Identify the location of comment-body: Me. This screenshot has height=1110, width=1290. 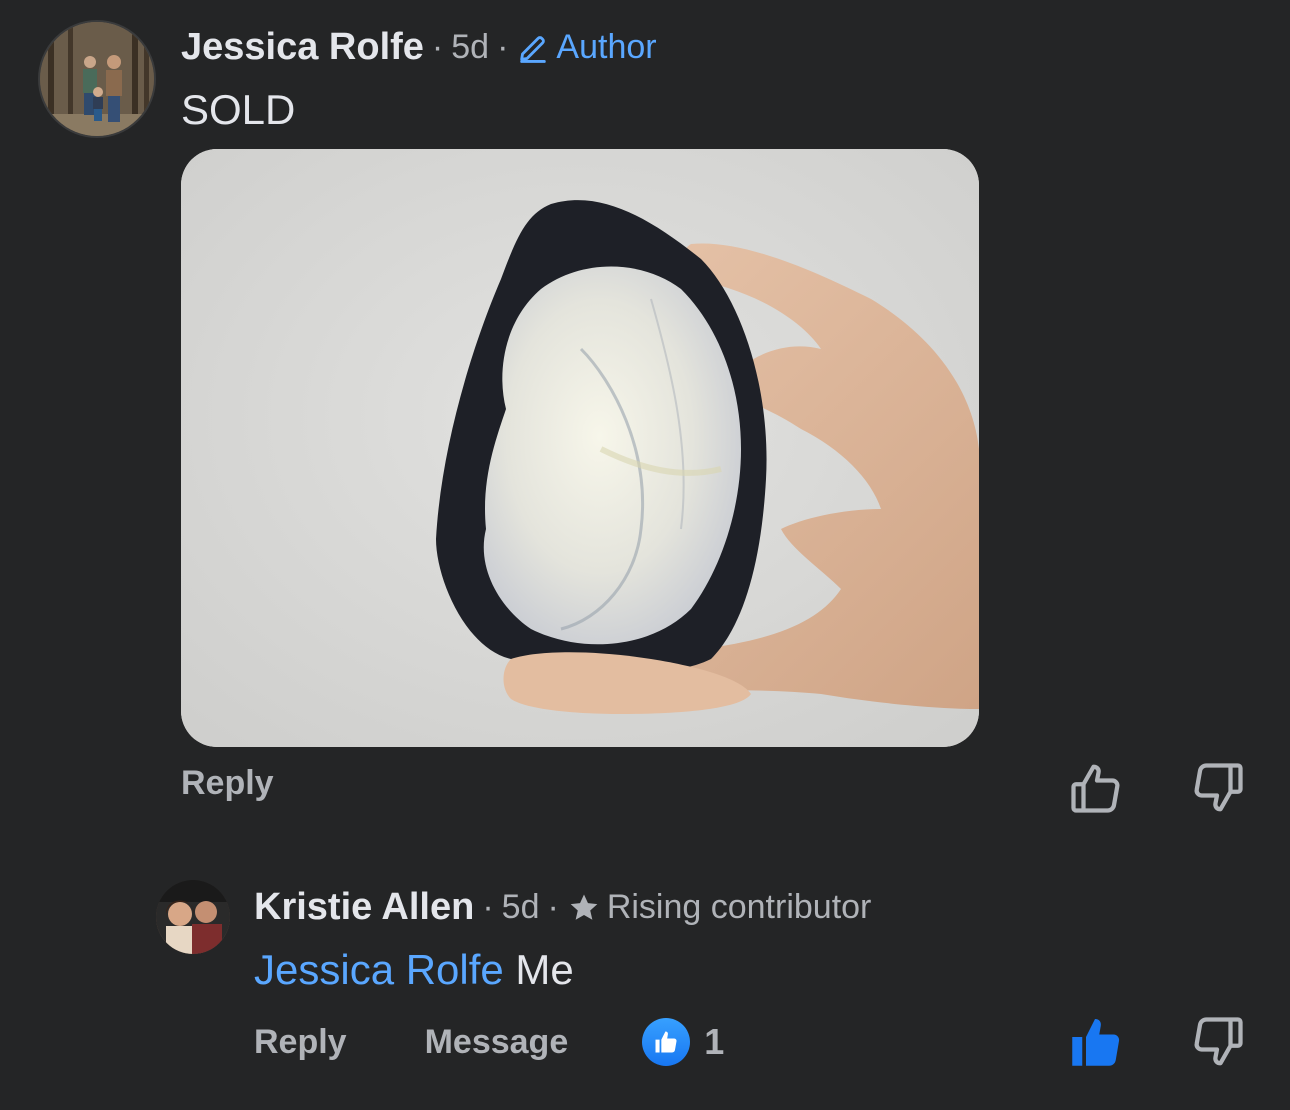
(538, 969).